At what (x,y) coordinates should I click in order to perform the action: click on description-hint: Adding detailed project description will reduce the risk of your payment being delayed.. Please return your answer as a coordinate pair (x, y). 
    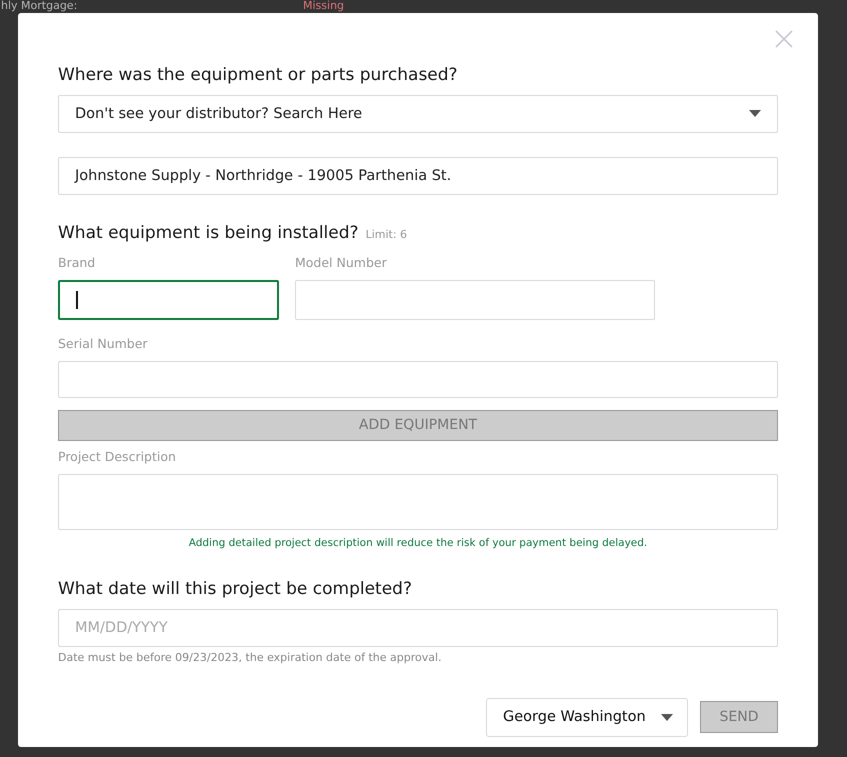
    Looking at the image, I should click on (418, 543).